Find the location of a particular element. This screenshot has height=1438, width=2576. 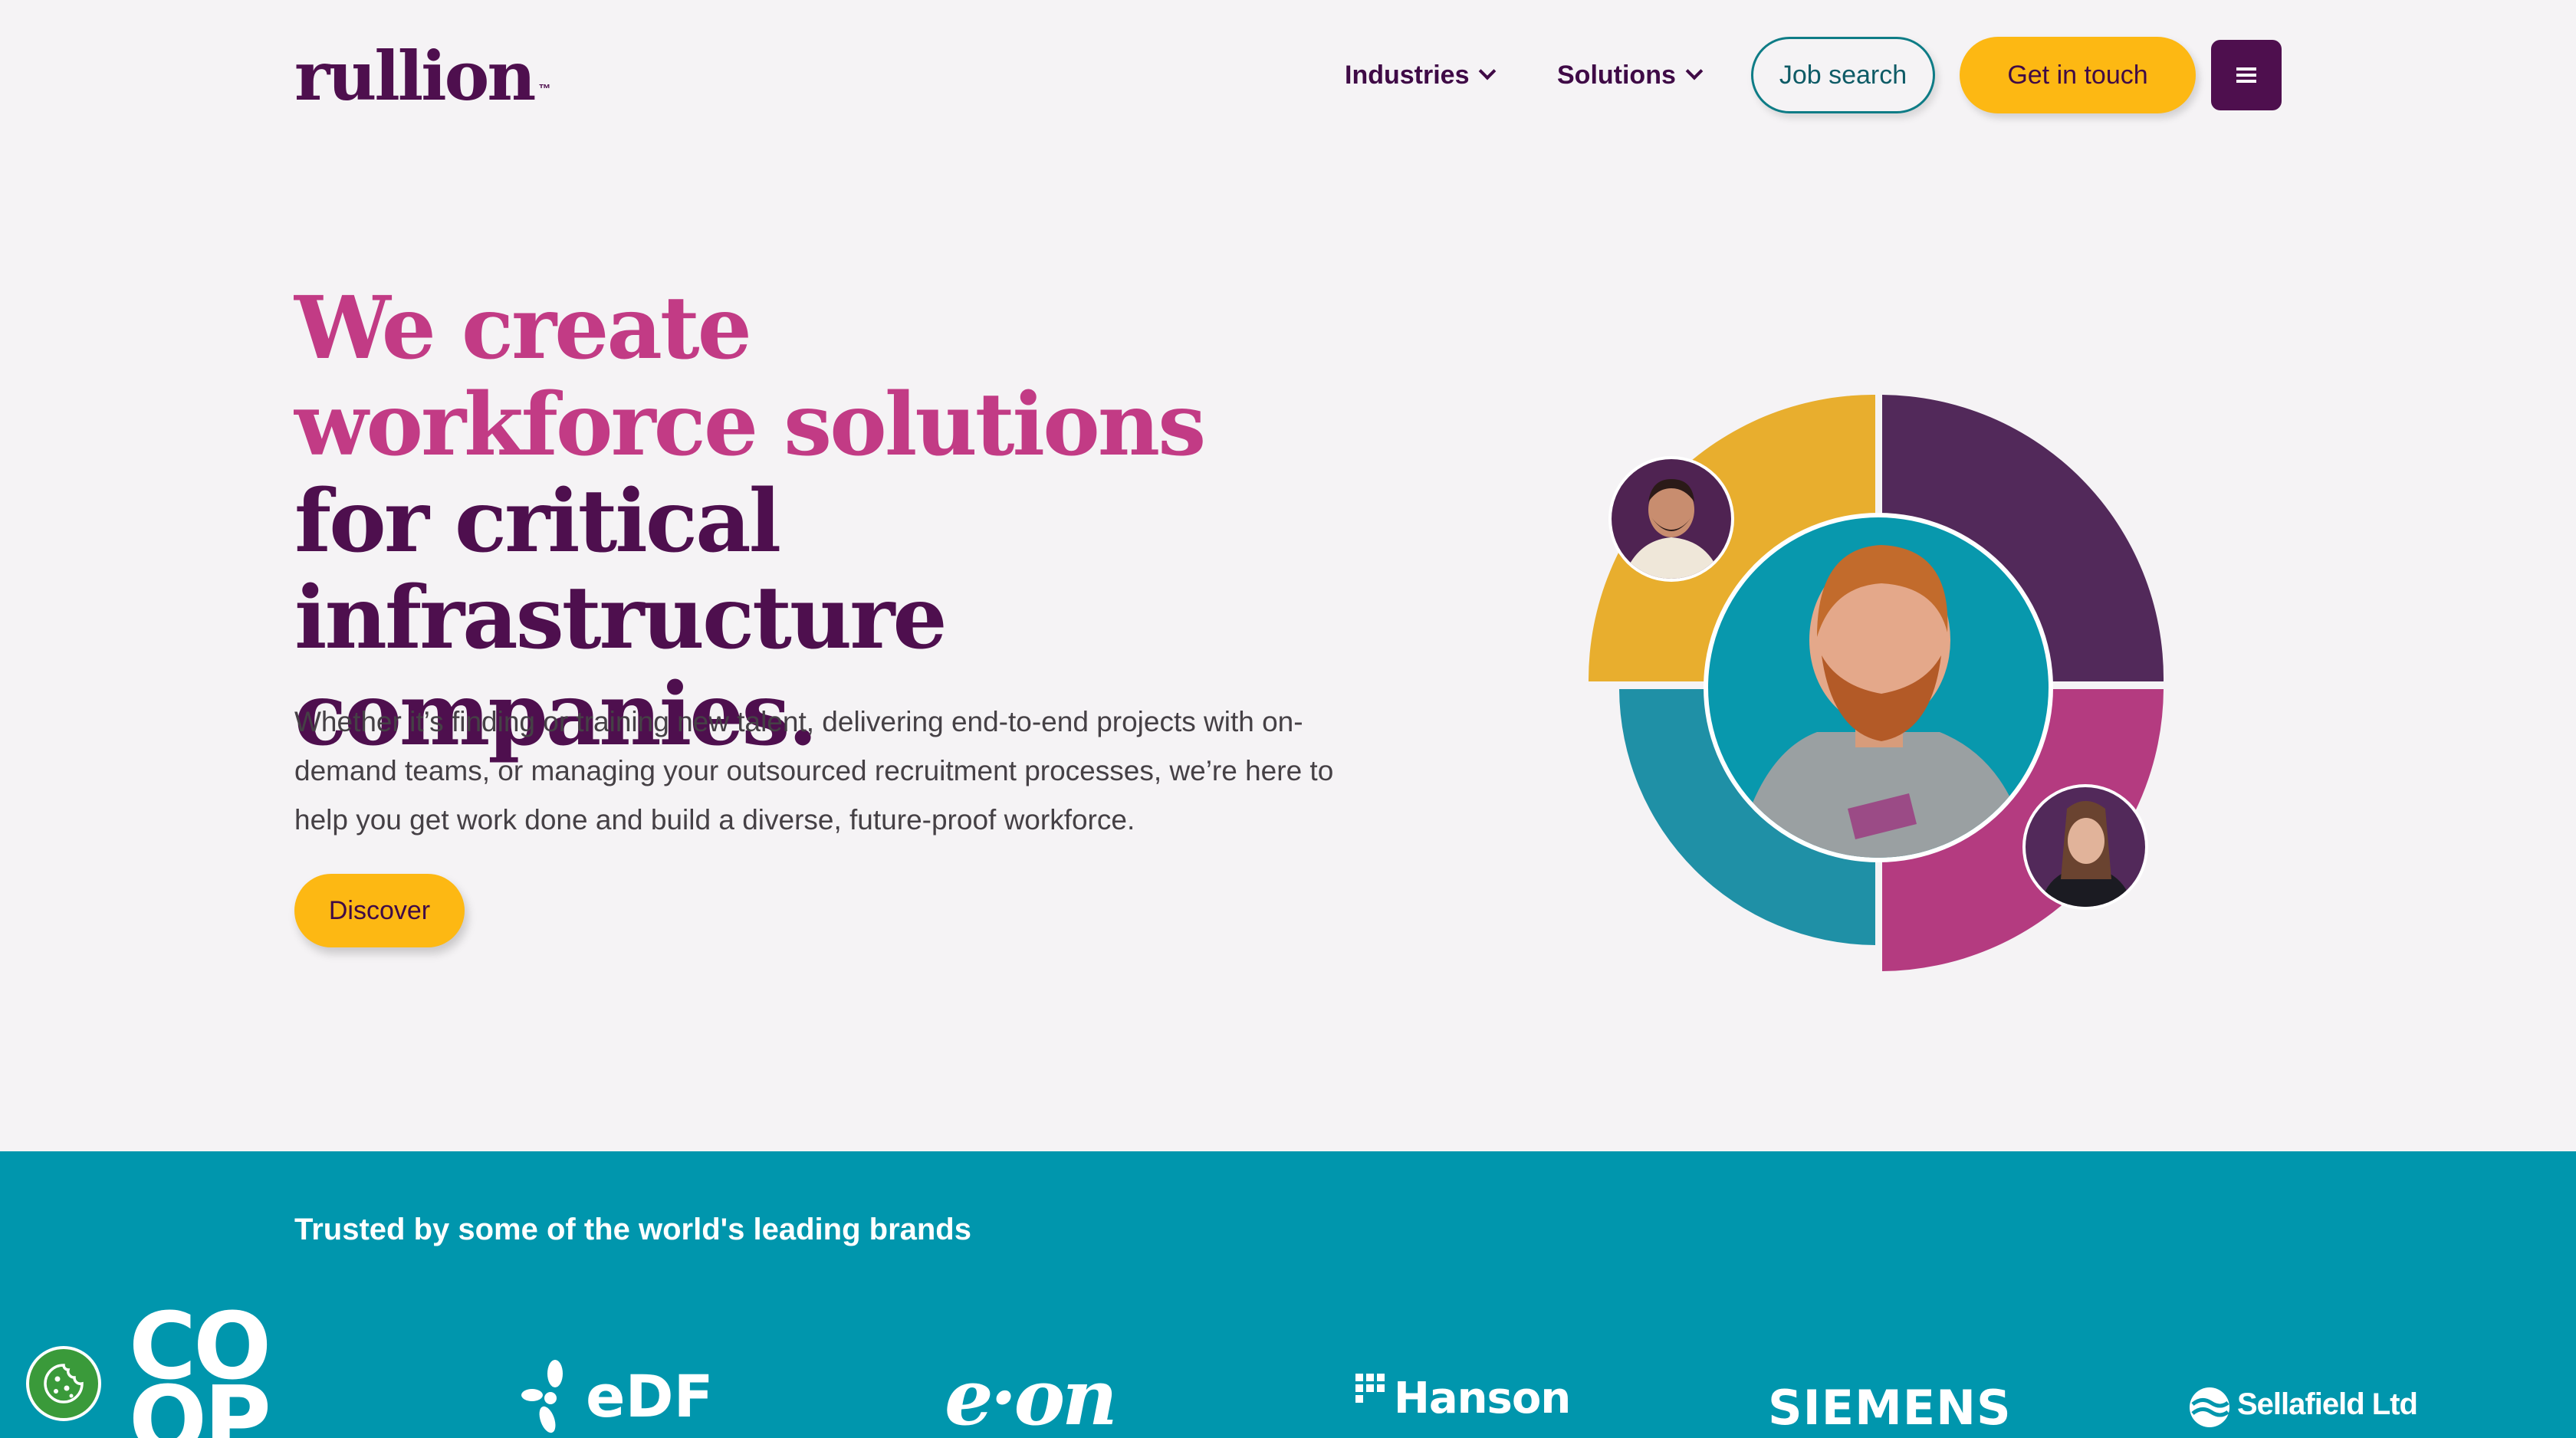

sellafield-logo: Sellafield Ltd is located at coordinates (2328, 1404).